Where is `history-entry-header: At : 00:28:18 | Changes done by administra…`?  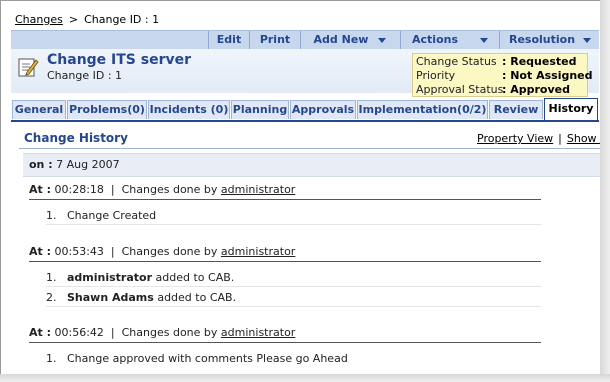 history-entry-header: At : 00:28:18 | Changes done by administra… is located at coordinates (162, 189).